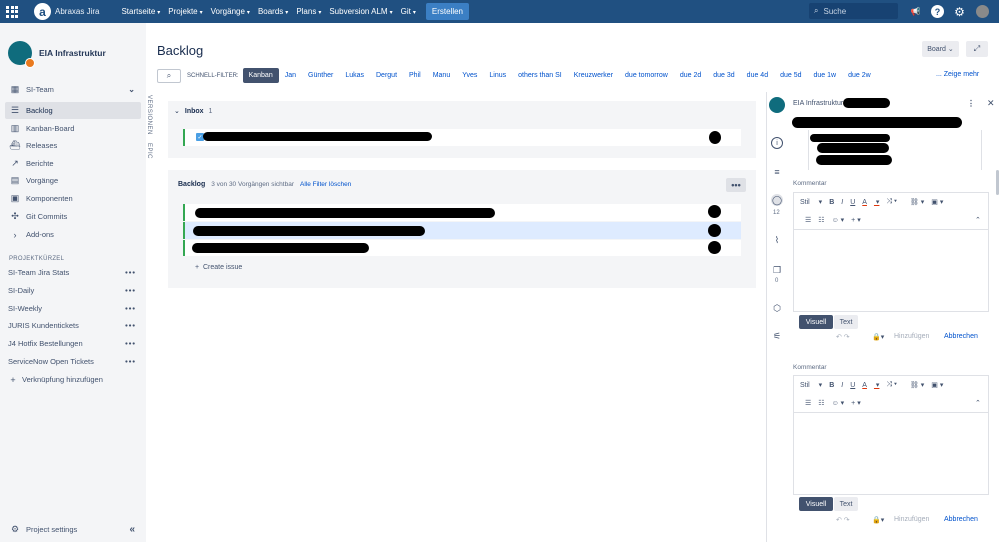 The image size is (999, 542). I want to click on shortcut-item: SI-Daily •••, so click(73, 290).